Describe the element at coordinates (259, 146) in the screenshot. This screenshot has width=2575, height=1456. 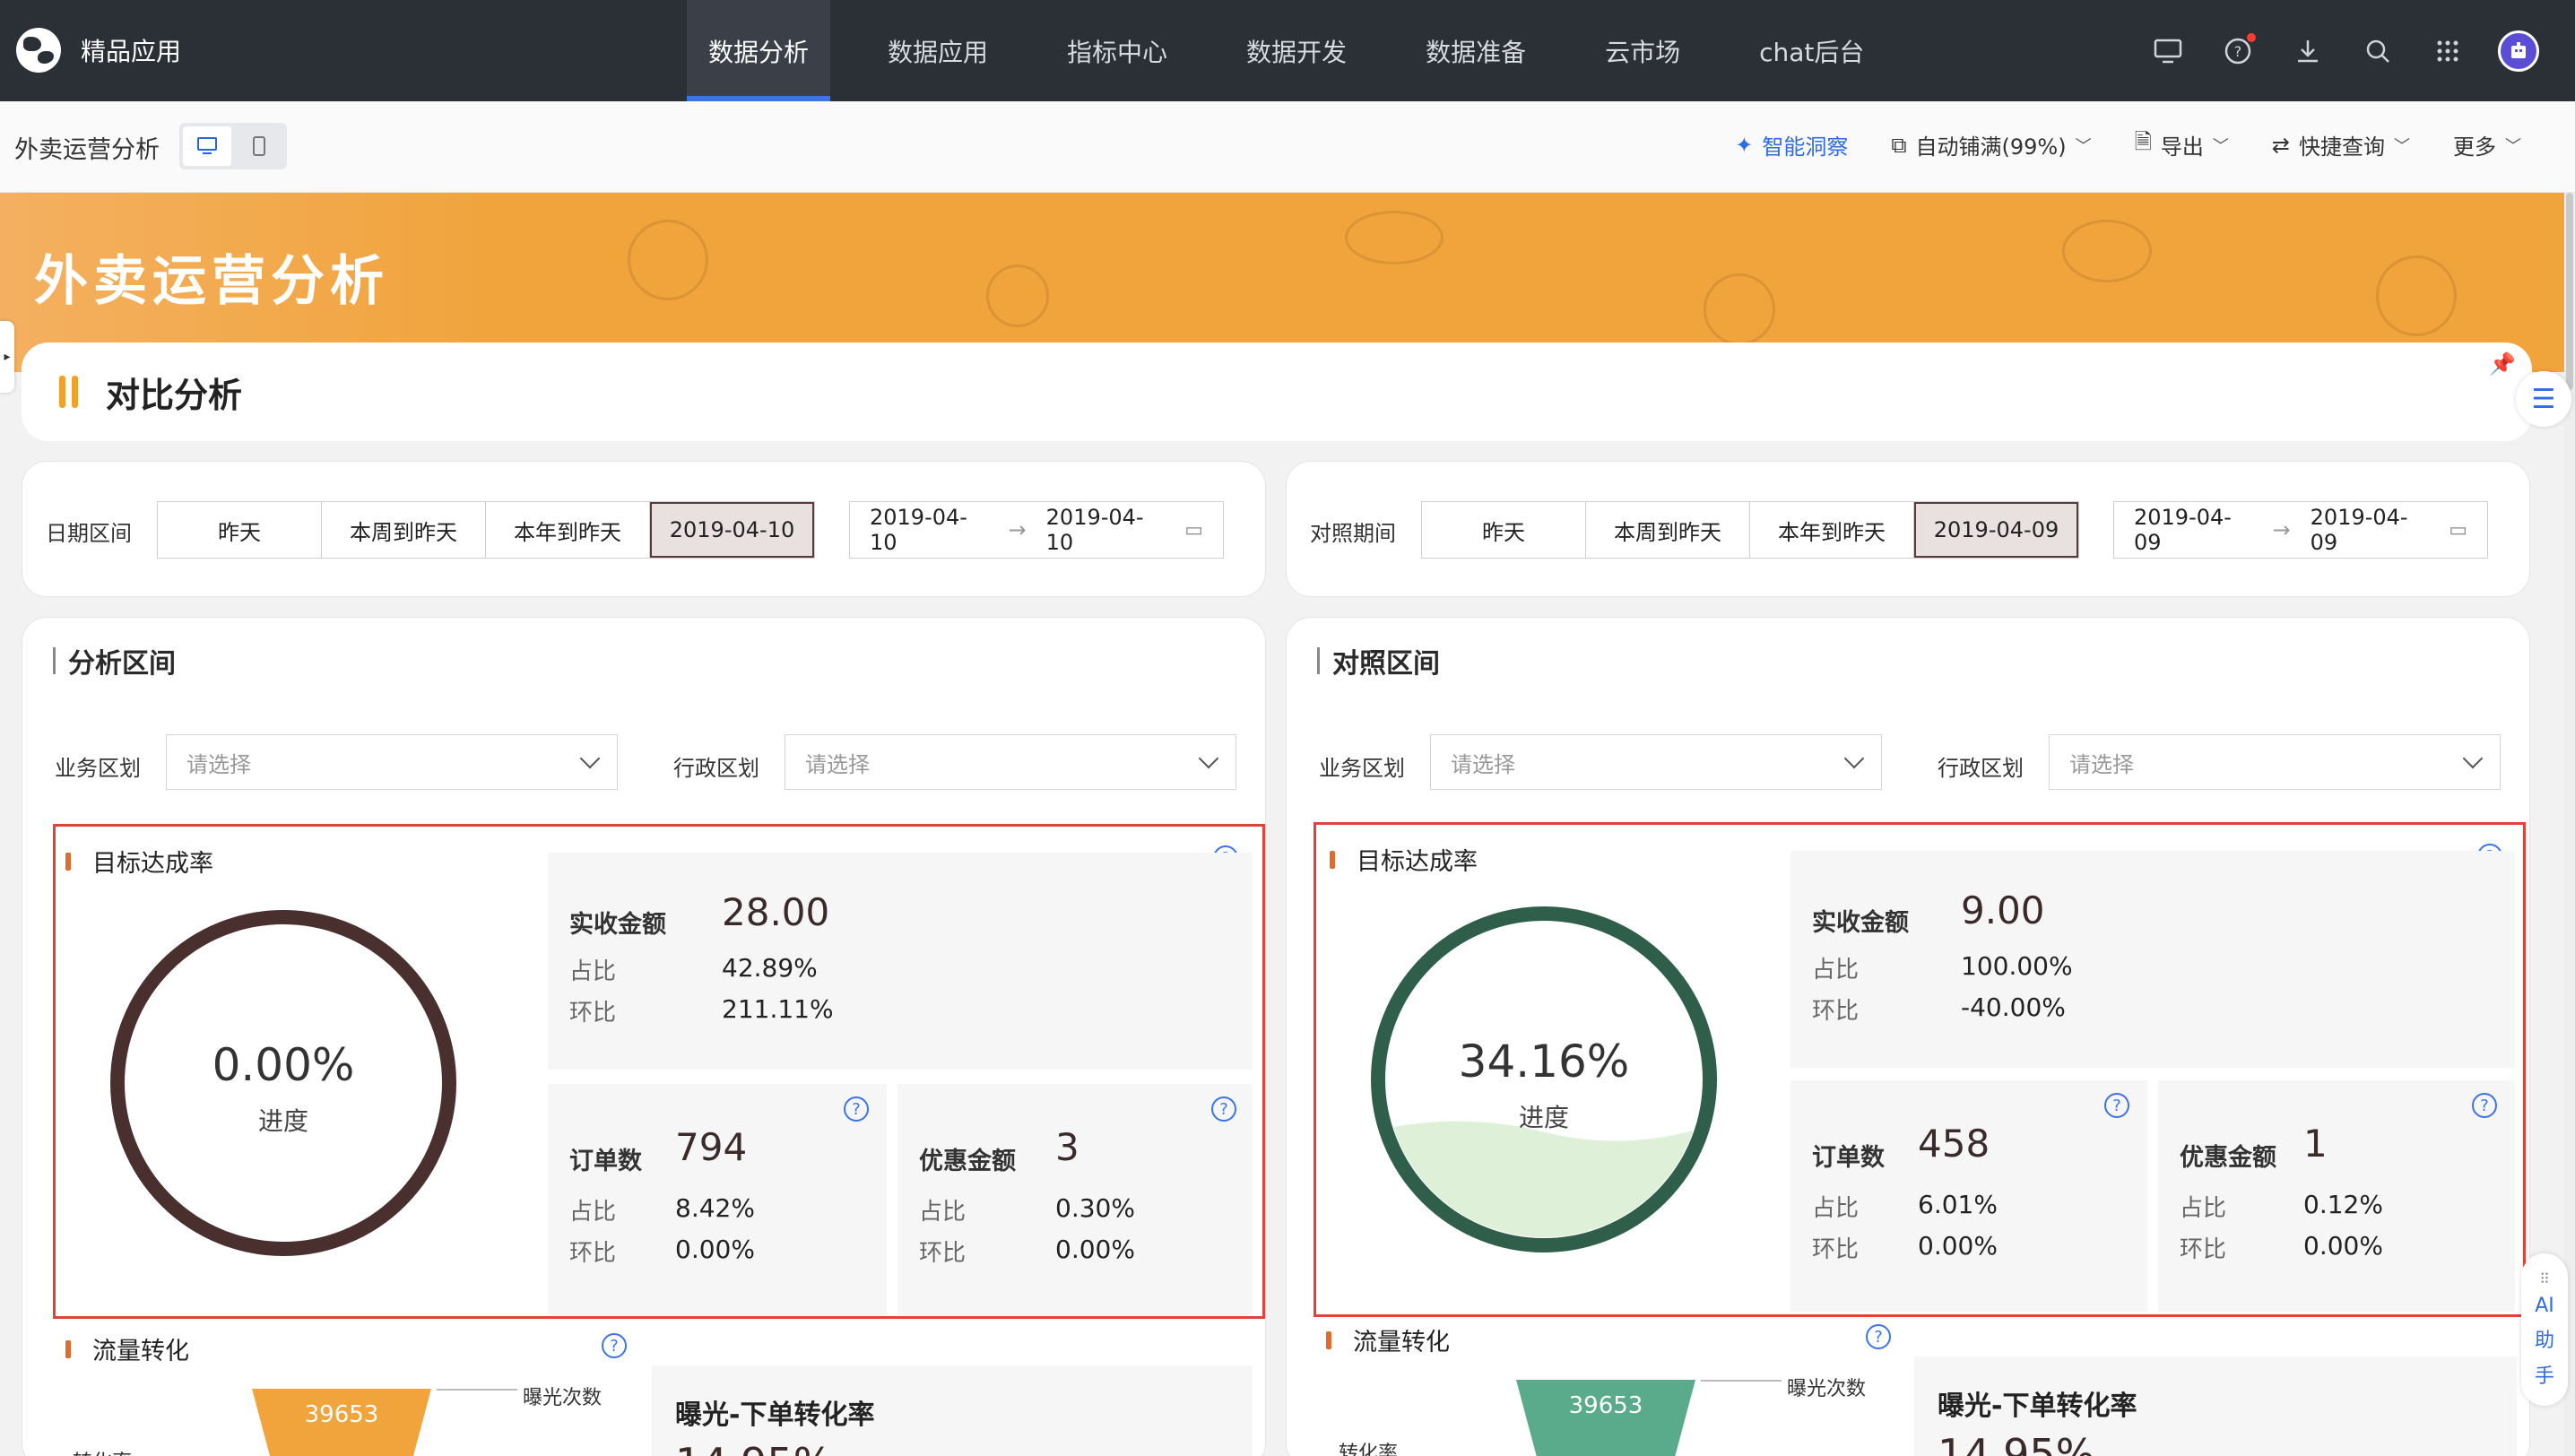
I see `mobile-view-icon` at that location.